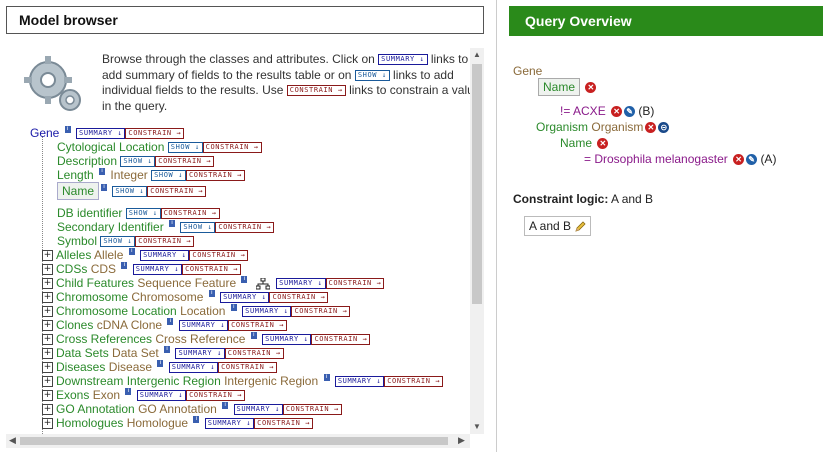  Describe the element at coordinates (77, 241) in the screenshot. I see `attribute-name: Symbol` at that location.